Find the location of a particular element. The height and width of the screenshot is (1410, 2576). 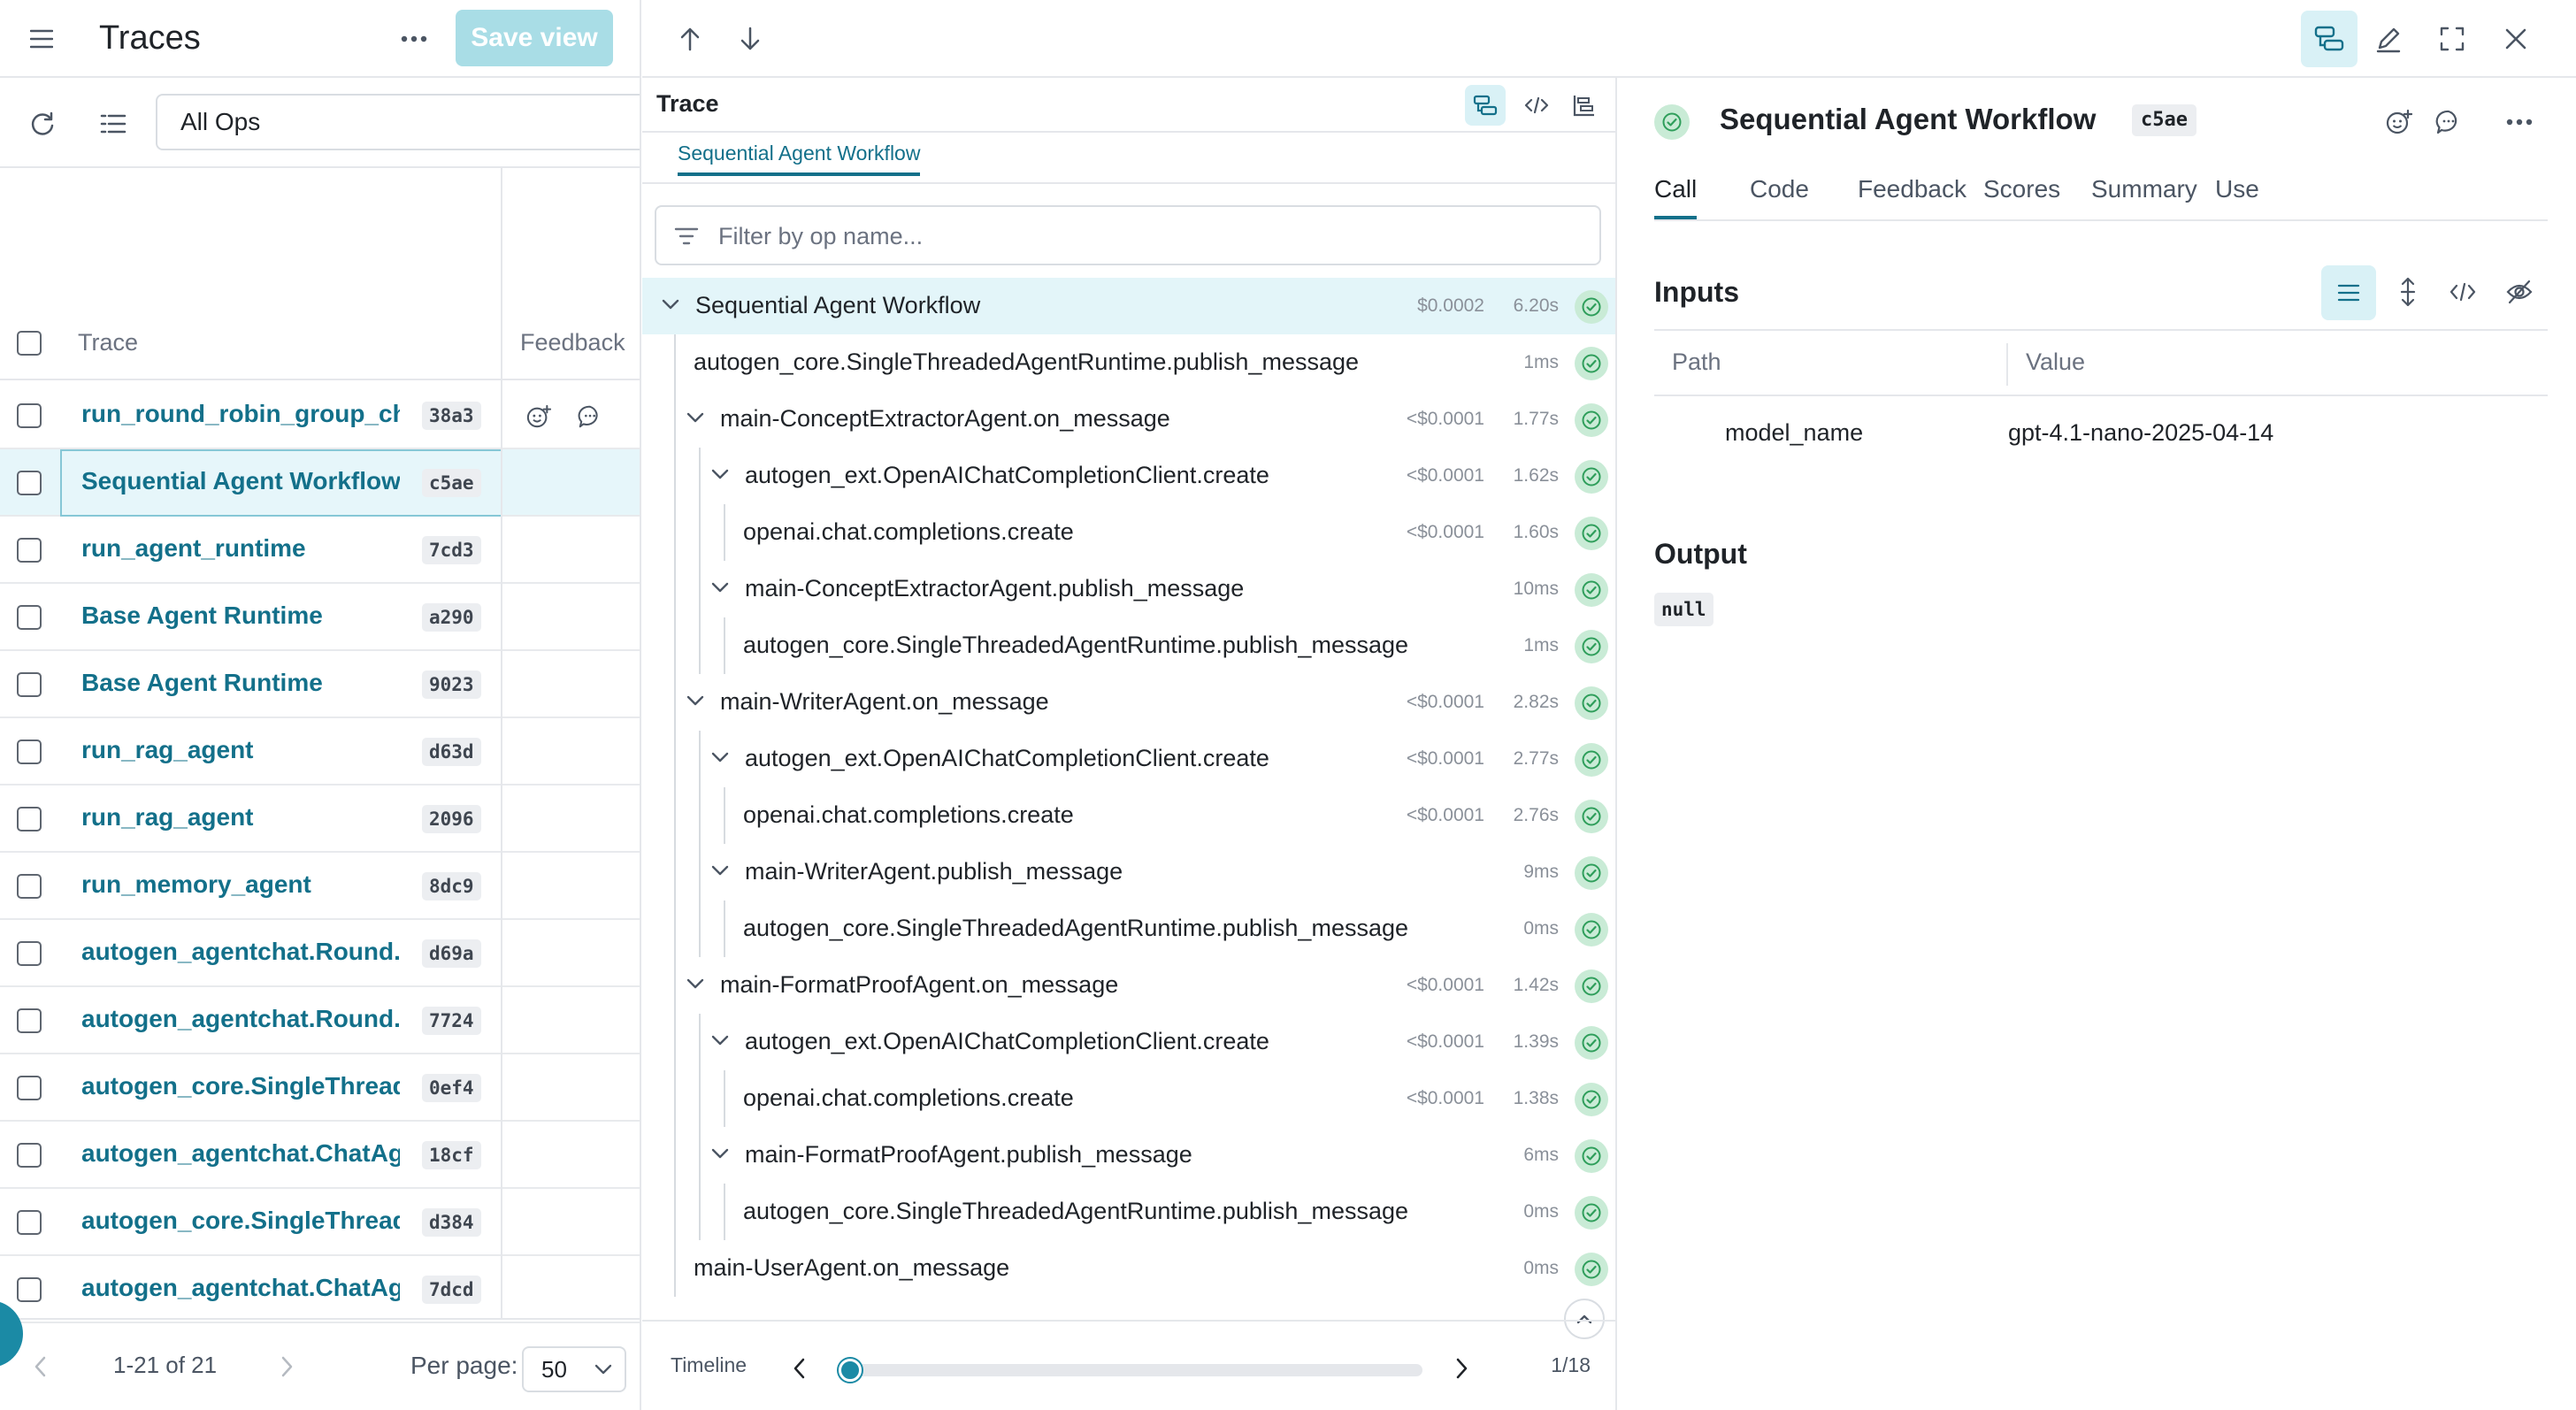

tree-view-icon is located at coordinates (1485, 105).